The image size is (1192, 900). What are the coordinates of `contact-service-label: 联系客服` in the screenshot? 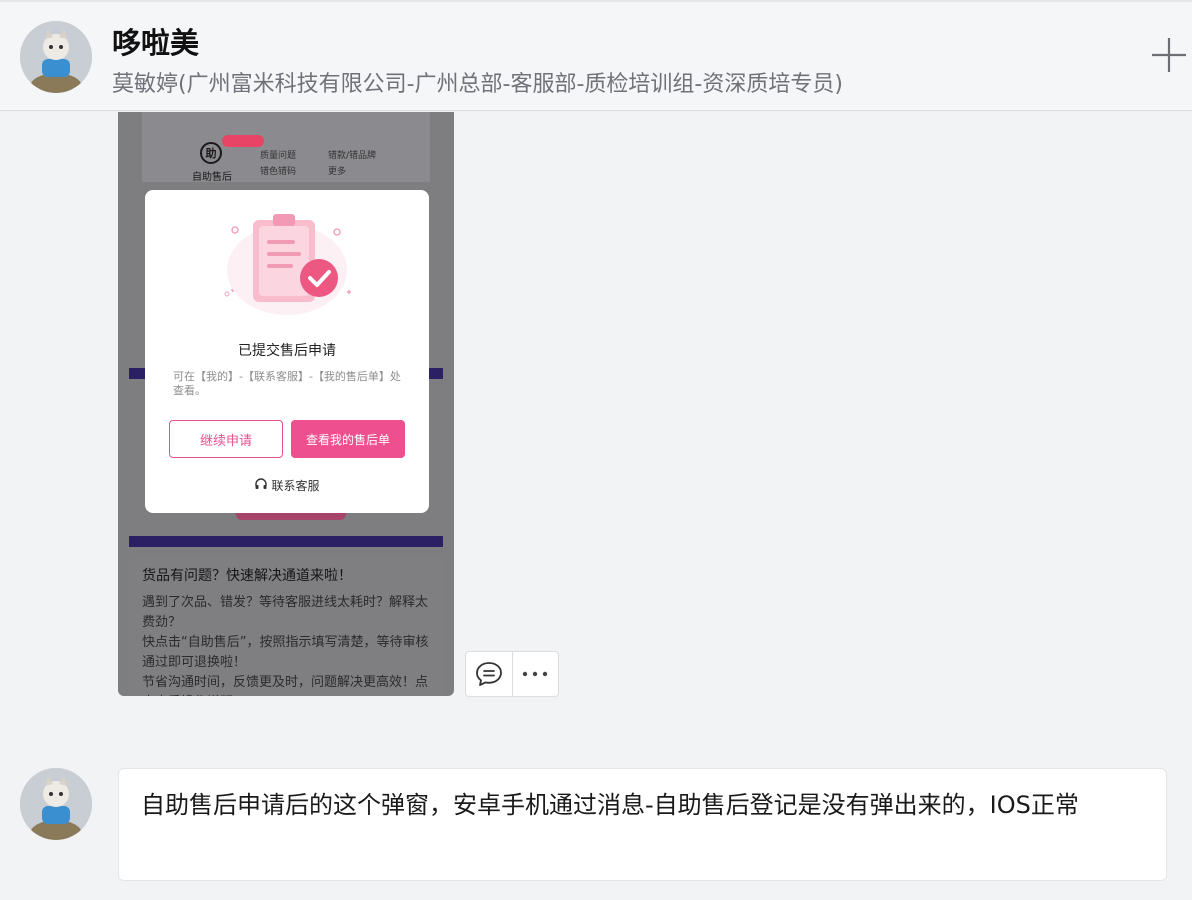 It's located at (295, 486).